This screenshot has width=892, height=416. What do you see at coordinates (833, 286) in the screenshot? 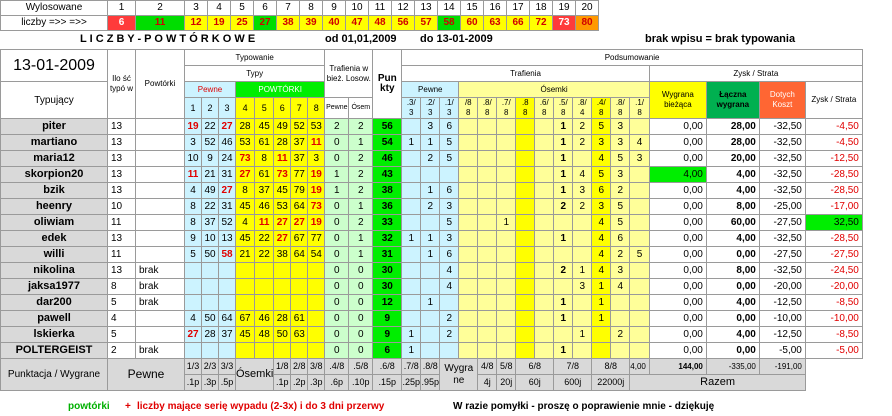
I see `zysk-strata-cell: -20,00` at bounding box center [833, 286].